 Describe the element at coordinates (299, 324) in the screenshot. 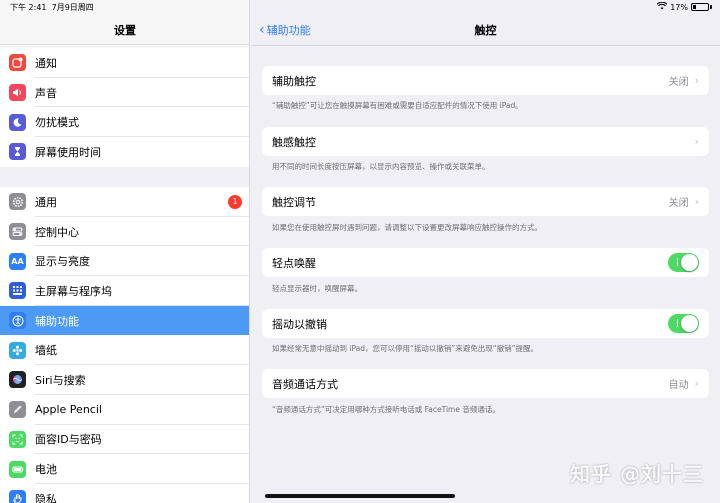

I see `setting-label: 摇动以撤销` at that location.